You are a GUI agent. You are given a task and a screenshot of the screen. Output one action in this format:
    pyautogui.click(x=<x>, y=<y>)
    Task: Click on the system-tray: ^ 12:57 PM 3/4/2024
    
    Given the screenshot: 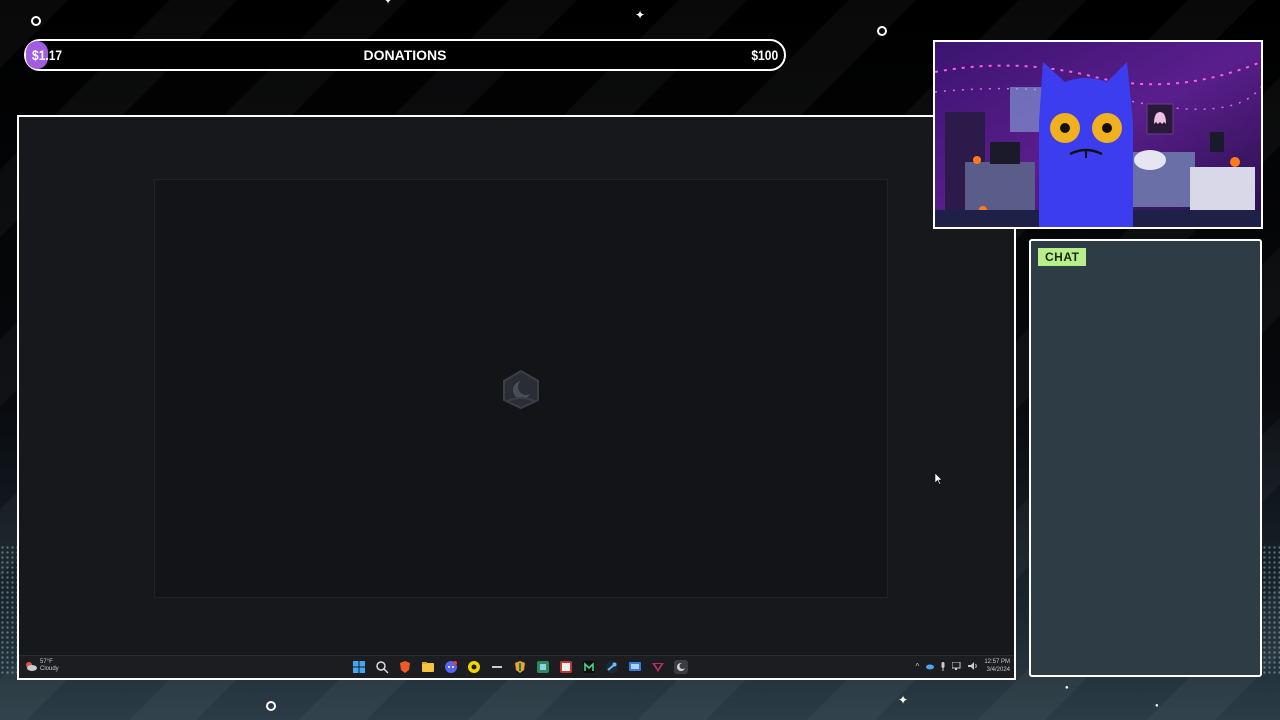 What is the action you would take?
    pyautogui.click(x=963, y=666)
    